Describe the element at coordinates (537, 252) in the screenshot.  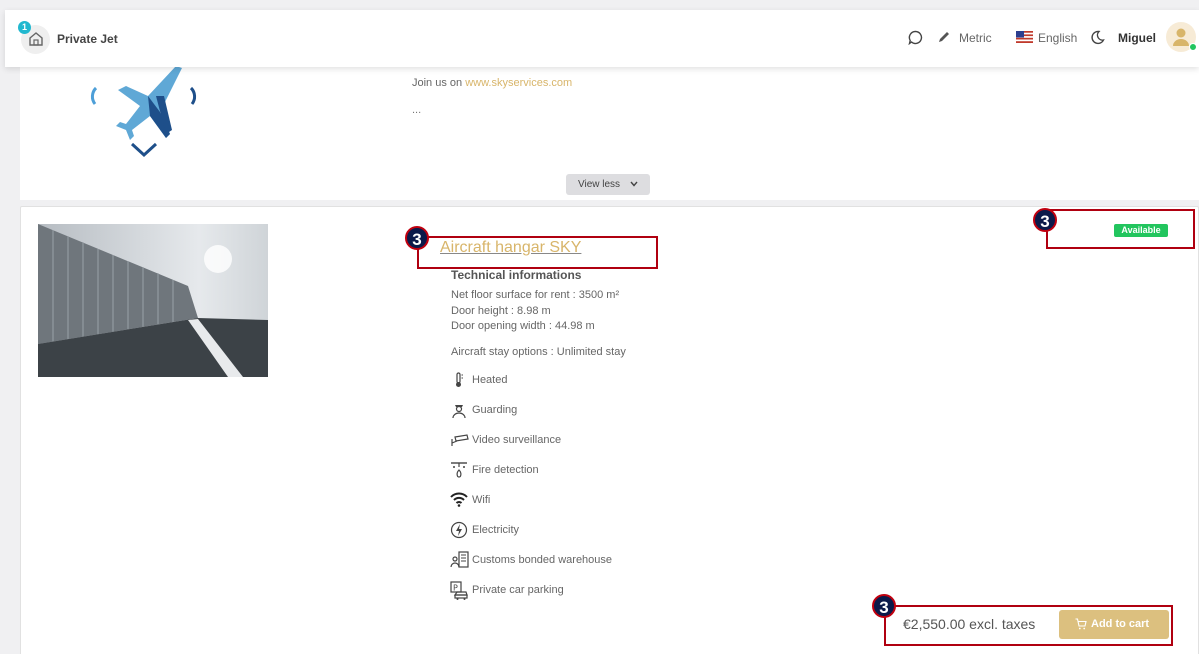
I see `annotation-box-title` at that location.